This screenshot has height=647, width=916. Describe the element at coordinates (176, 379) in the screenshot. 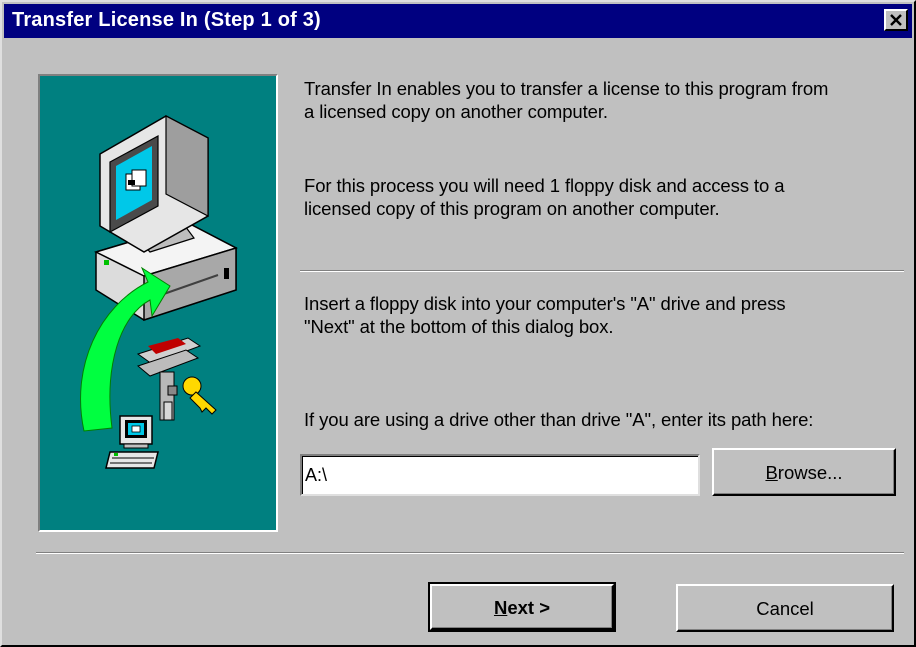

I see `floppy-disk-key-icon` at that location.